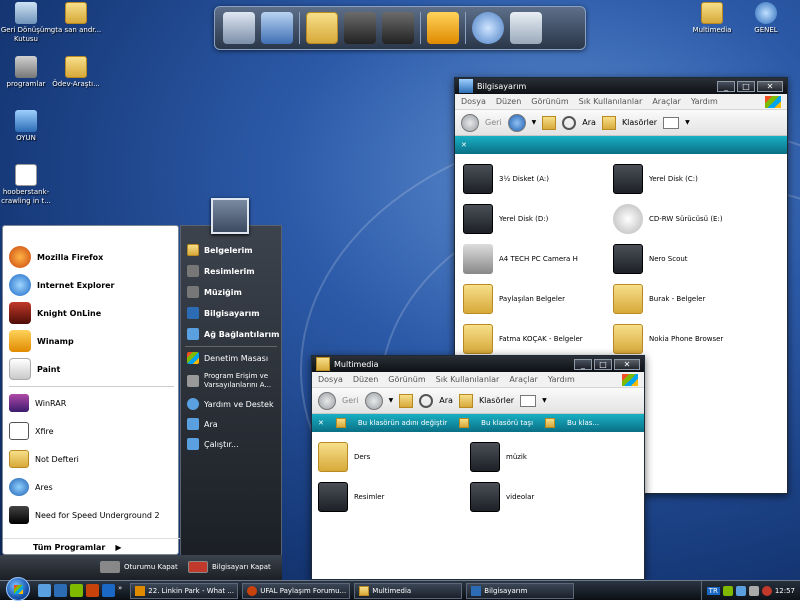 The width and height of the screenshot is (800, 601). I want to click on folder-item-fatma: Fatma KOÇAK - Belgeler, so click(523, 339).